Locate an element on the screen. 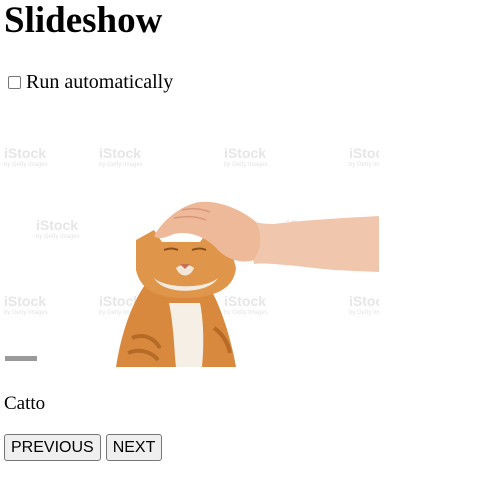 The height and width of the screenshot is (490, 498). slideshow-controls: PREVIOUS NEXT is located at coordinates (83, 447).